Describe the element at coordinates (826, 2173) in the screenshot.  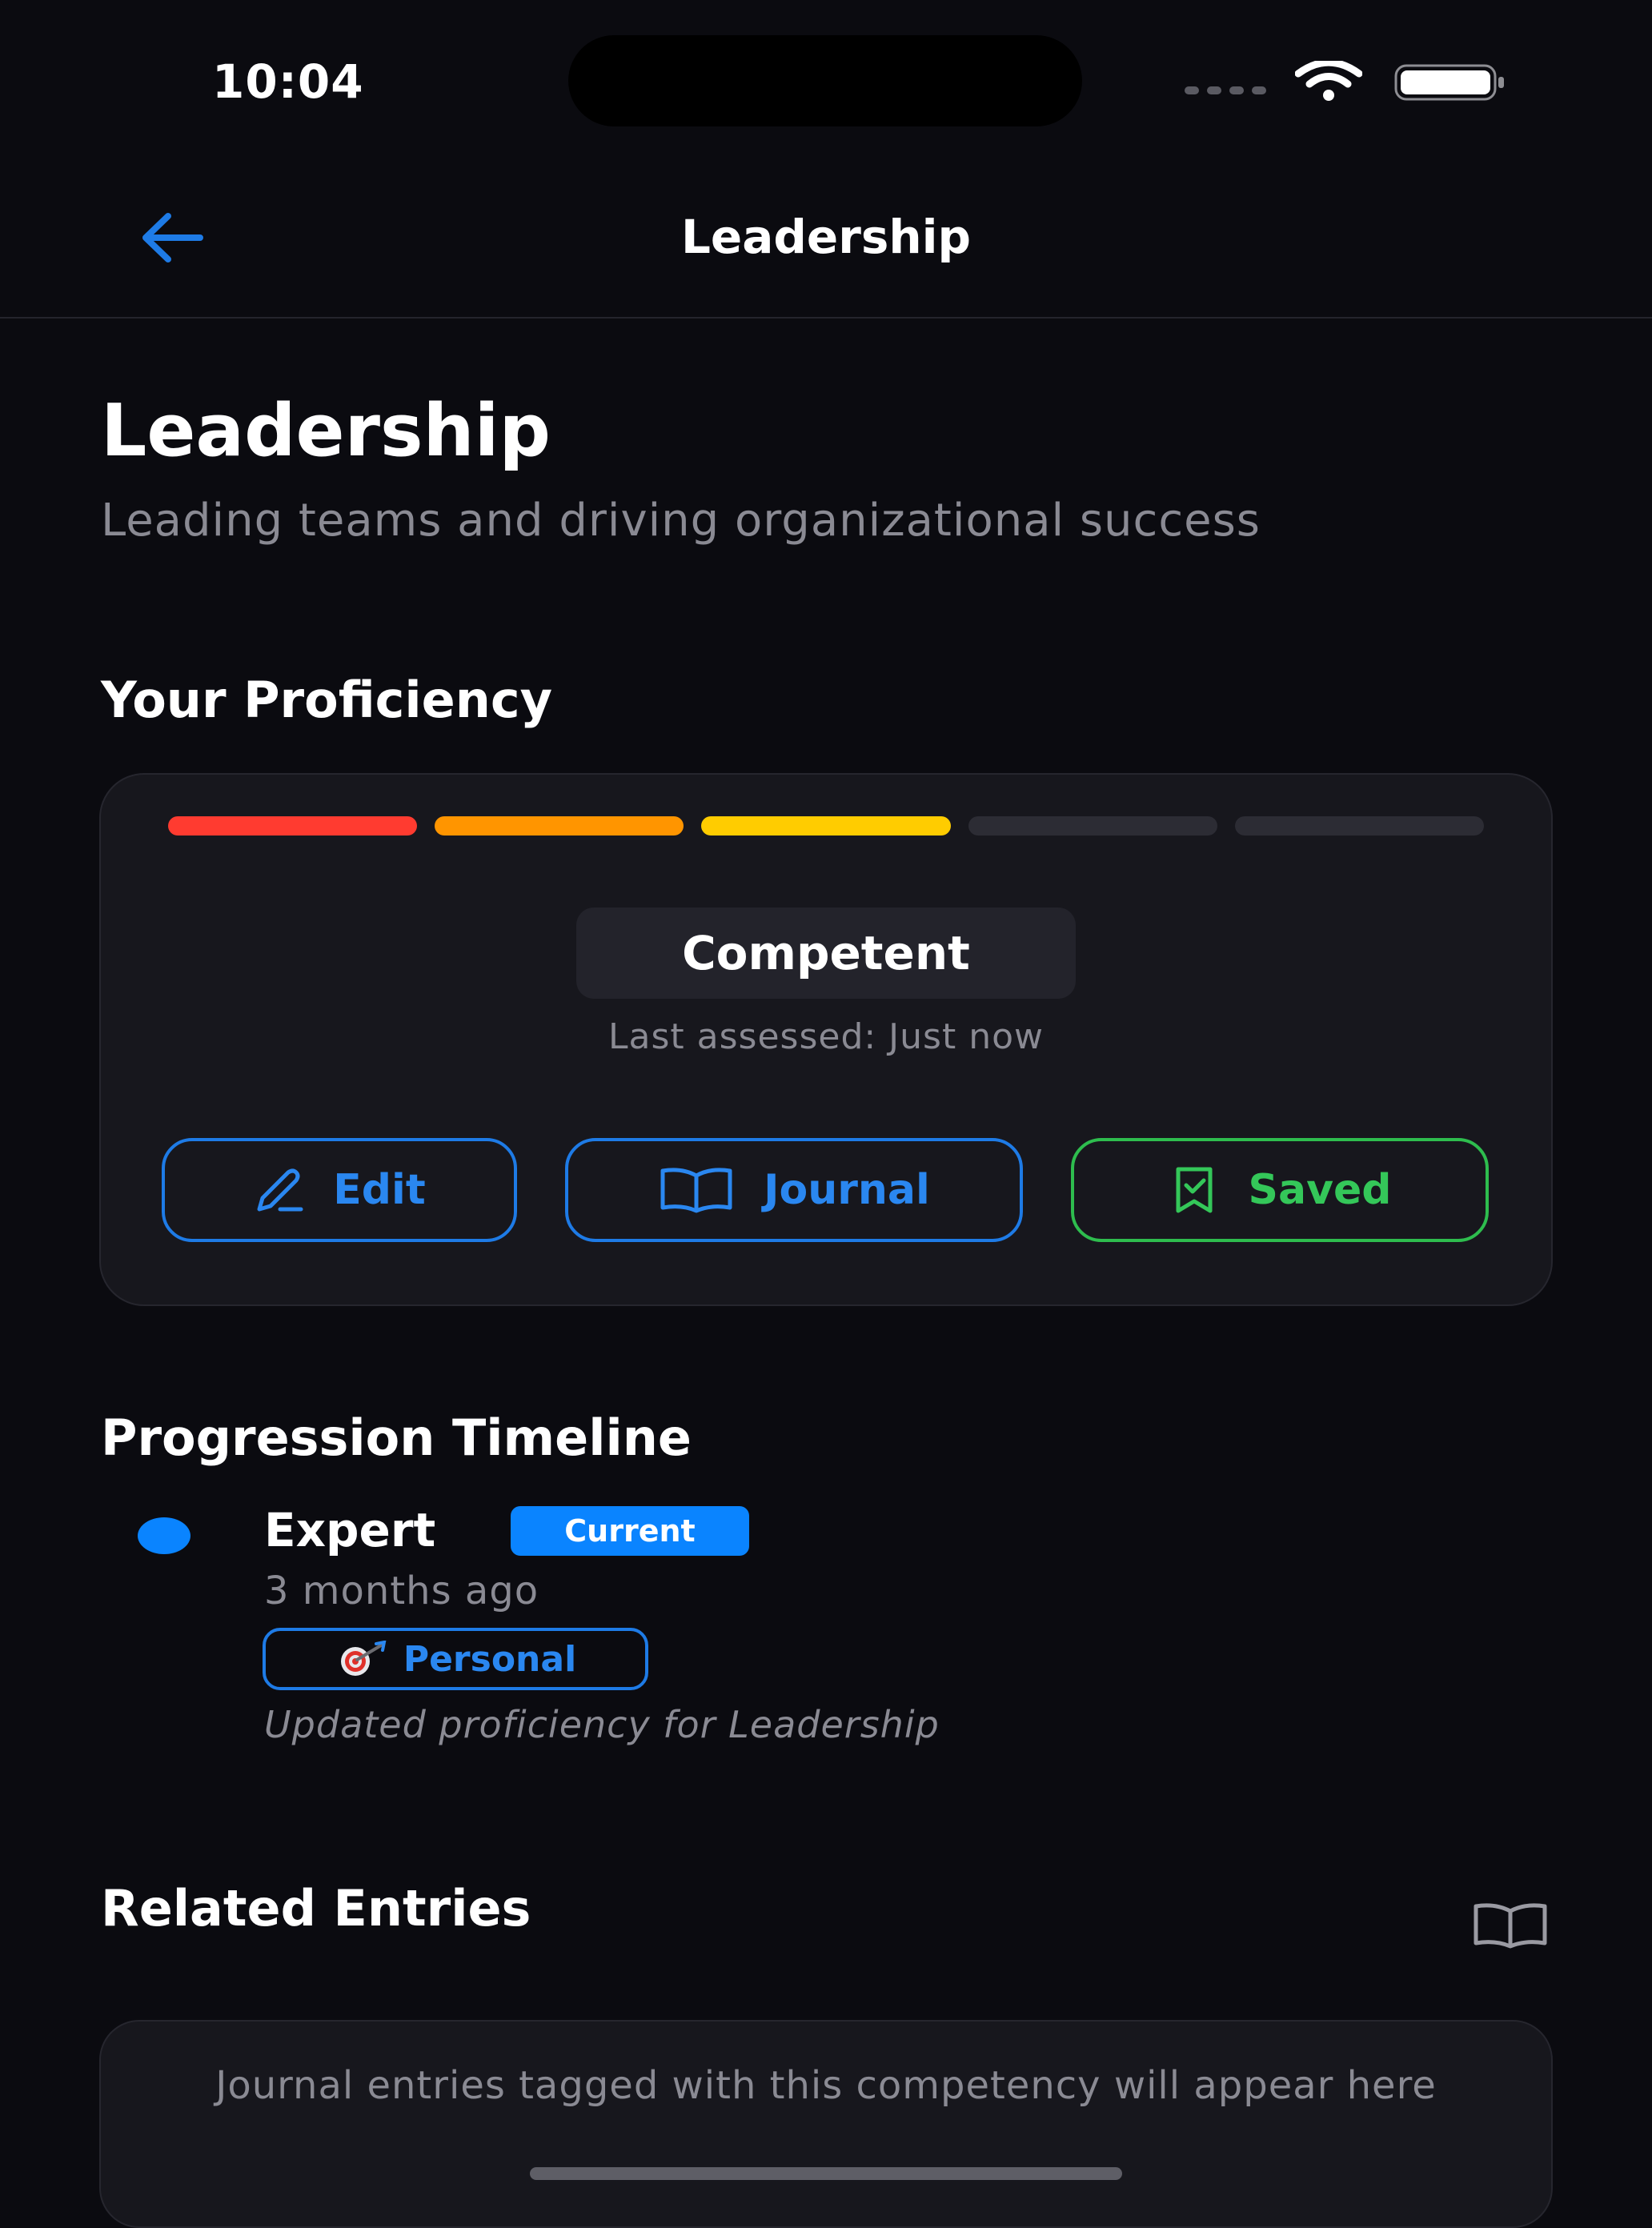
I see `home-indicator` at that location.